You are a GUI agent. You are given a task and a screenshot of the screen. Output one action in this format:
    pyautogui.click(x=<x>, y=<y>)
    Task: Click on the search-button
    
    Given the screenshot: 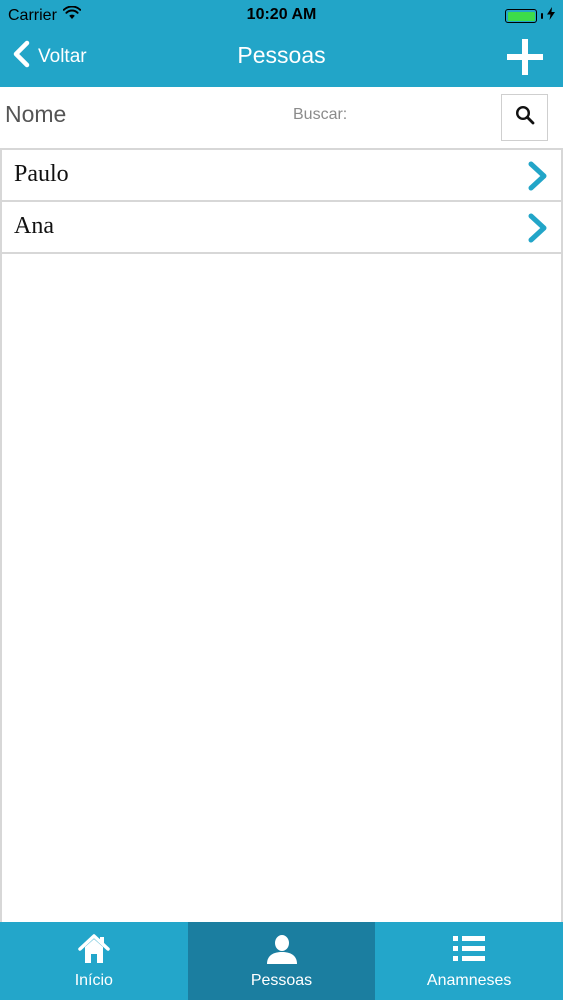 What is the action you would take?
    pyautogui.click(x=524, y=117)
    